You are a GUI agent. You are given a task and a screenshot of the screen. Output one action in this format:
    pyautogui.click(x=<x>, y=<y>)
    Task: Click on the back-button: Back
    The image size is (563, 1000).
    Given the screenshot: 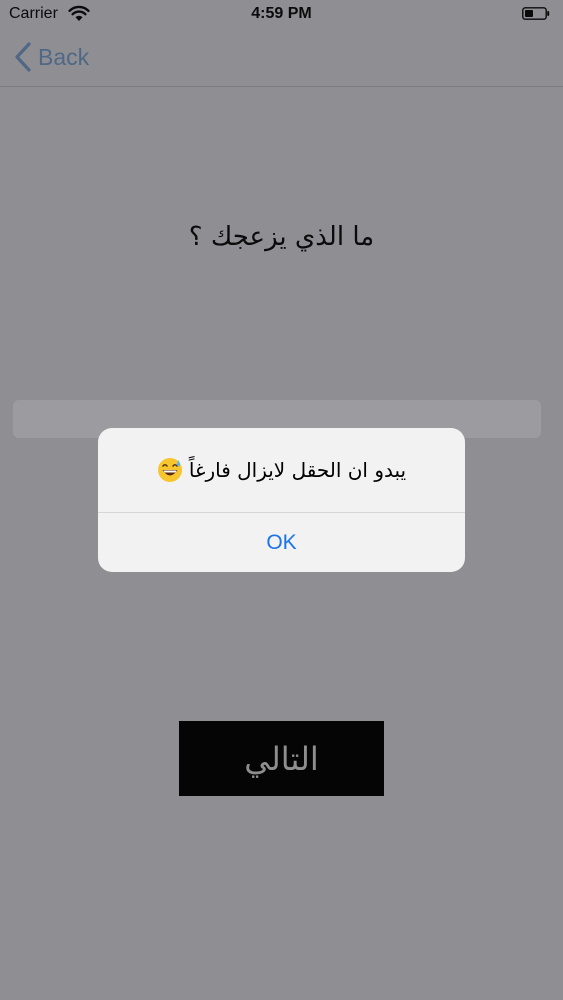 What is the action you would take?
    pyautogui.click(x=51, y=57)
    